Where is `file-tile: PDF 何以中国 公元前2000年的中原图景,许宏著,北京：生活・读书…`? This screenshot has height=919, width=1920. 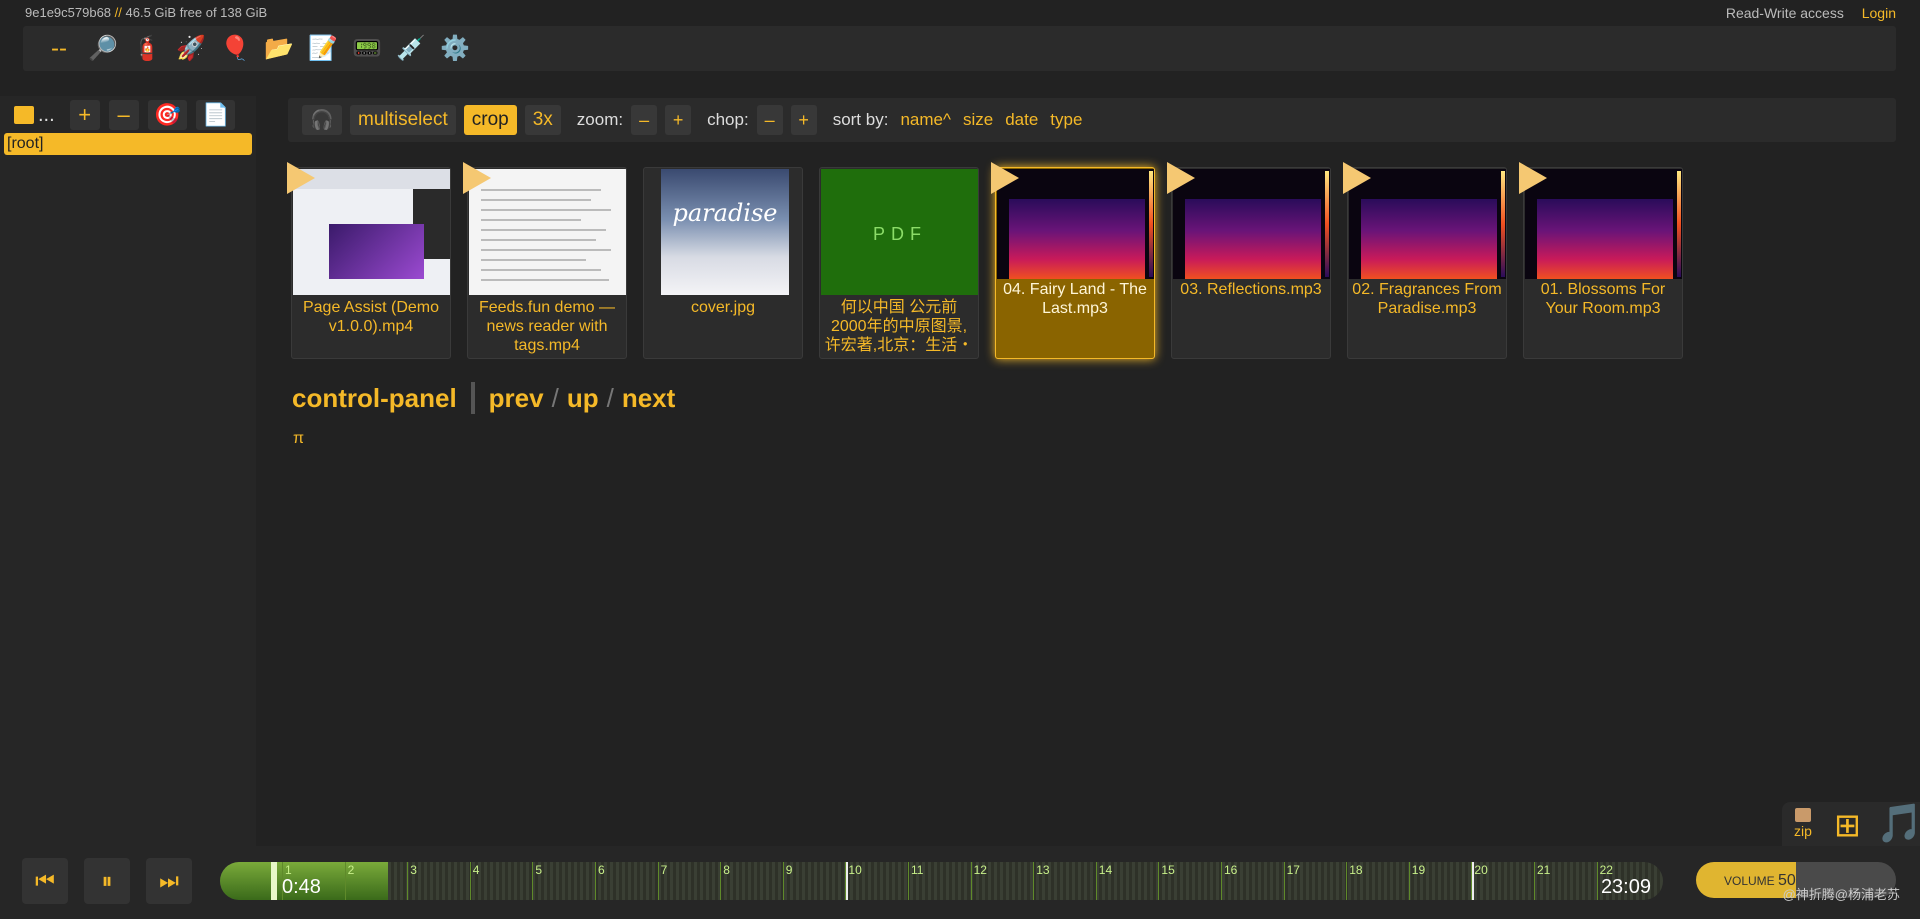
file-tile: PDF 何以中国 公元前2000年的中原图景,许宏著,北京：生活・读书… is located at coordinates (899, 263).